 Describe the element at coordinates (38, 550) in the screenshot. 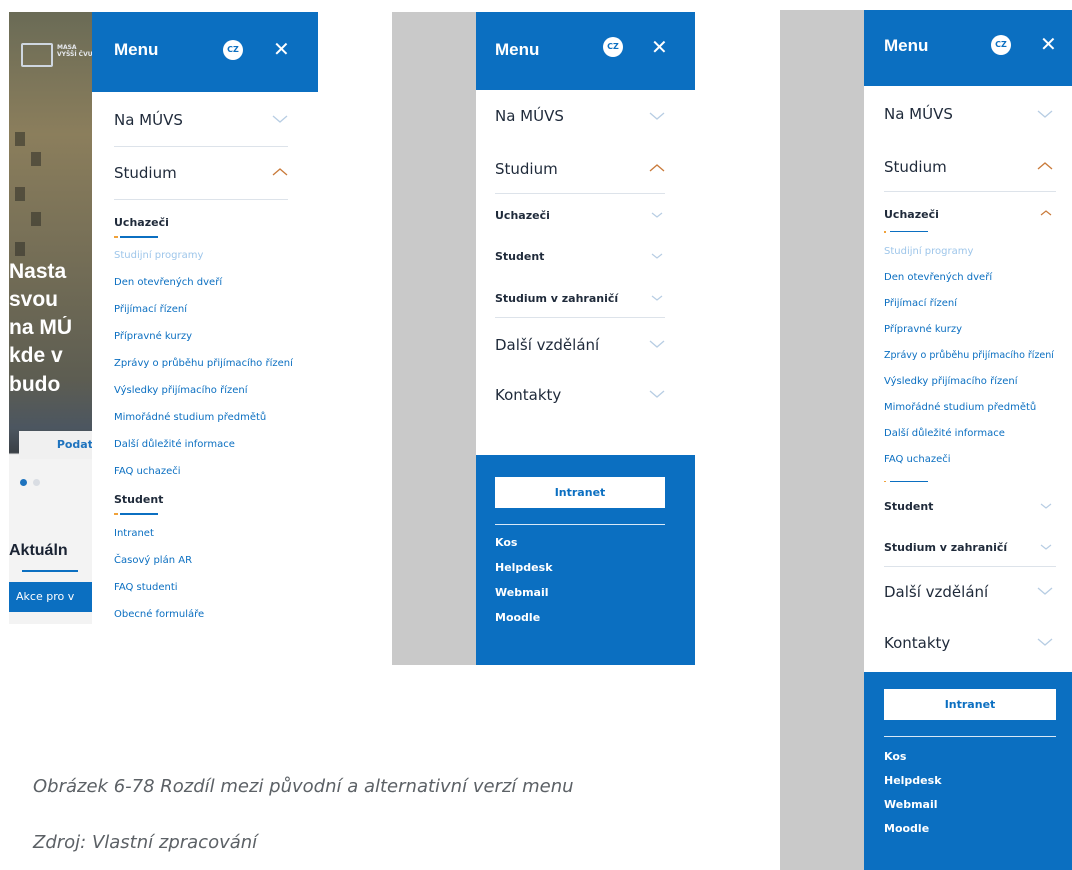

I see `news-section-heading: Aktuáln` at that location.